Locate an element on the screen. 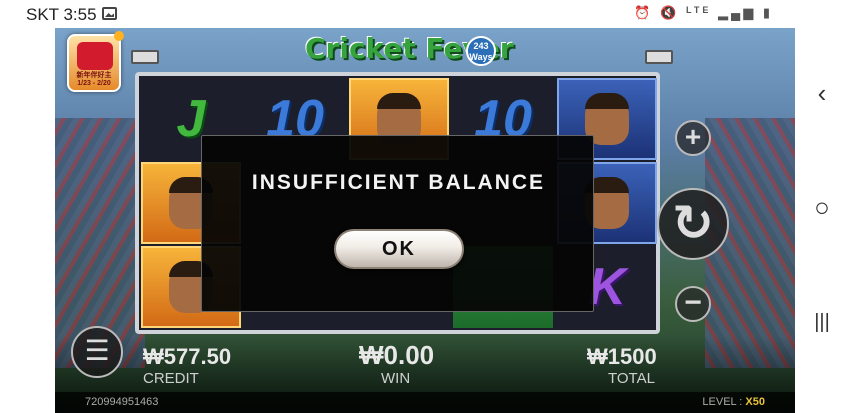 The width and height of the screenshot is (850, 413). ways-count: 243 is located at coordinates (481, 46).